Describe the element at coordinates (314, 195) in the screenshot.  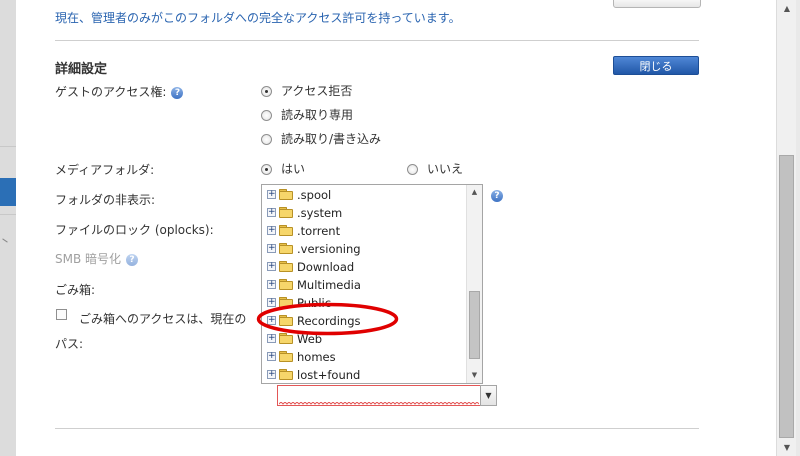
I see `folder-name: .spool` at that location.